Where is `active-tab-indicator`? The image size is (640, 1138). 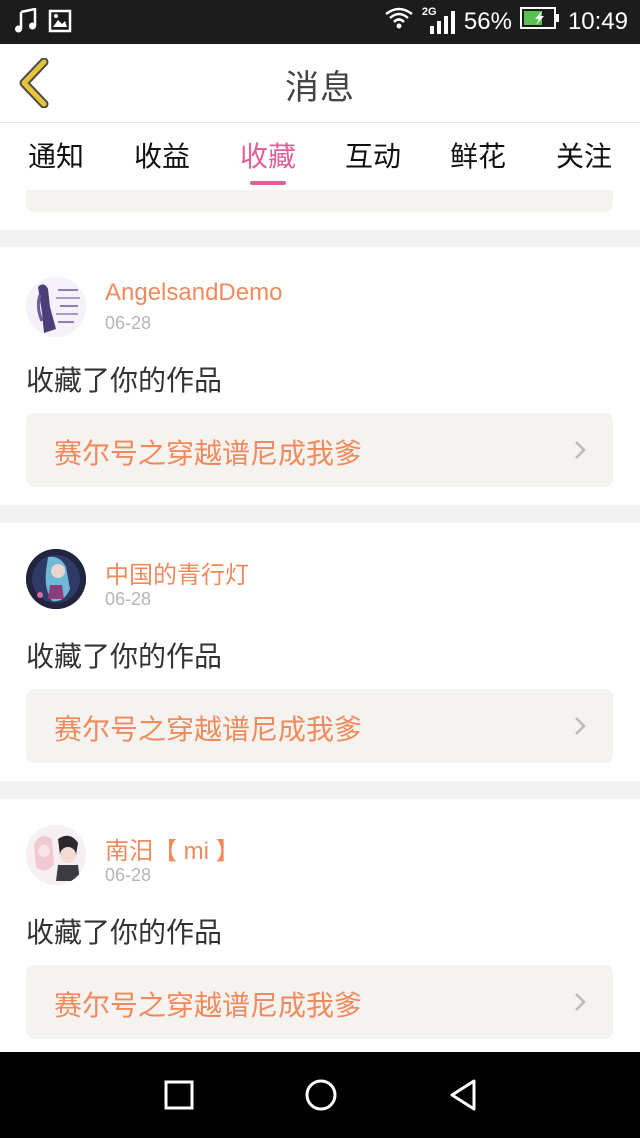 active-tab-indicator is located at coordinates (268, 183).